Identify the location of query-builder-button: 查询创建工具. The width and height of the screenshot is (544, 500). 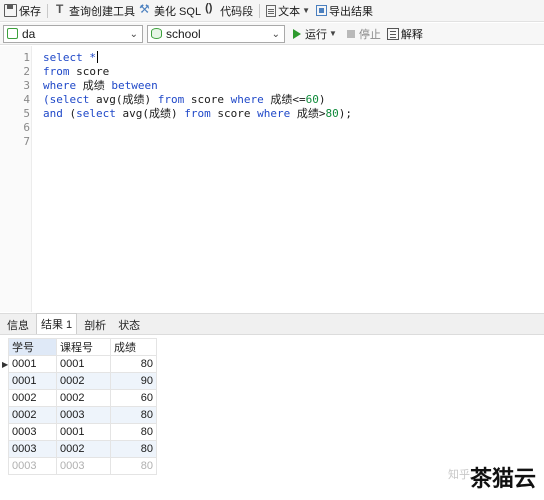
(94, 11).